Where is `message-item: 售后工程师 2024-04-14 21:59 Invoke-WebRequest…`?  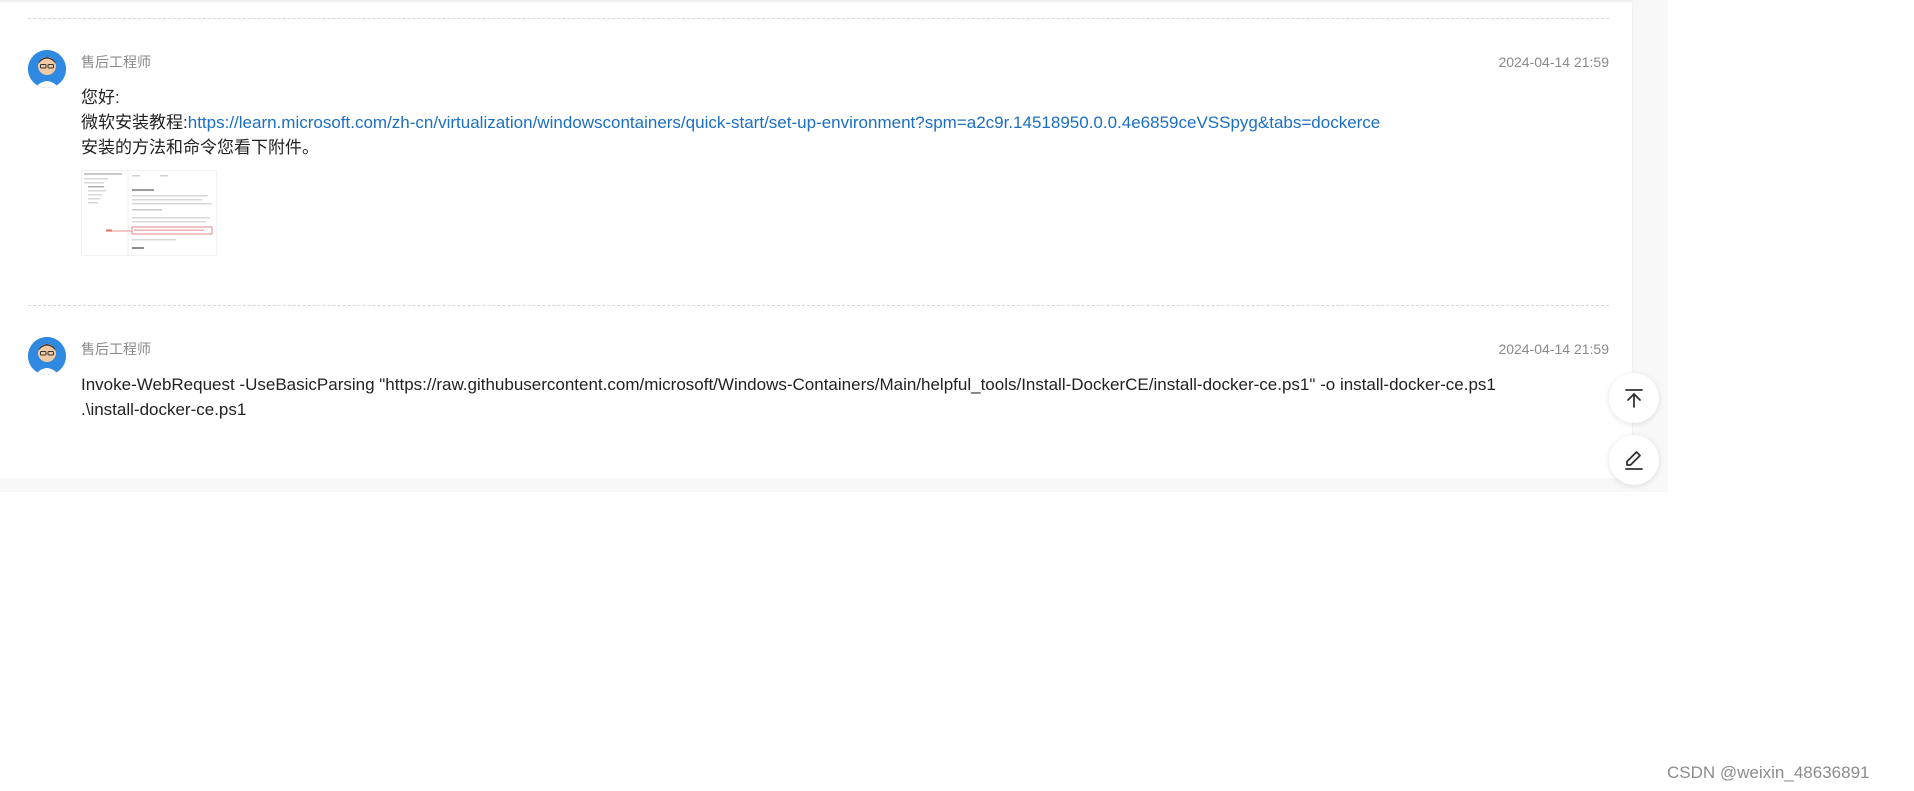 message-item: 售后工程师 2024-04-14 21:59 Invoke-WebRequest… is located at coordinates (818, 402).